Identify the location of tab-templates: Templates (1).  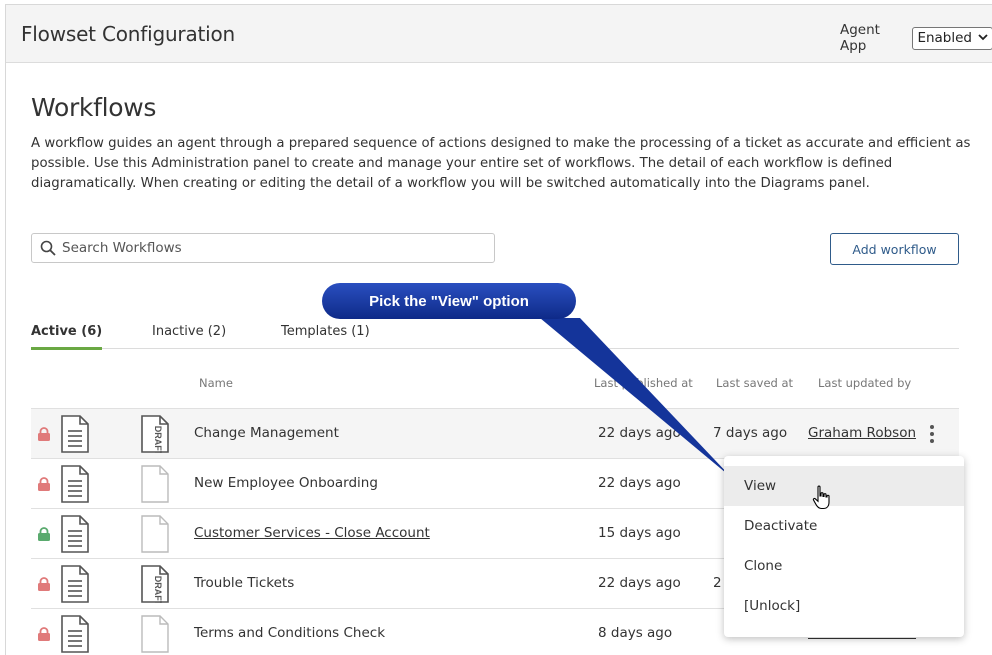
(325, 335).